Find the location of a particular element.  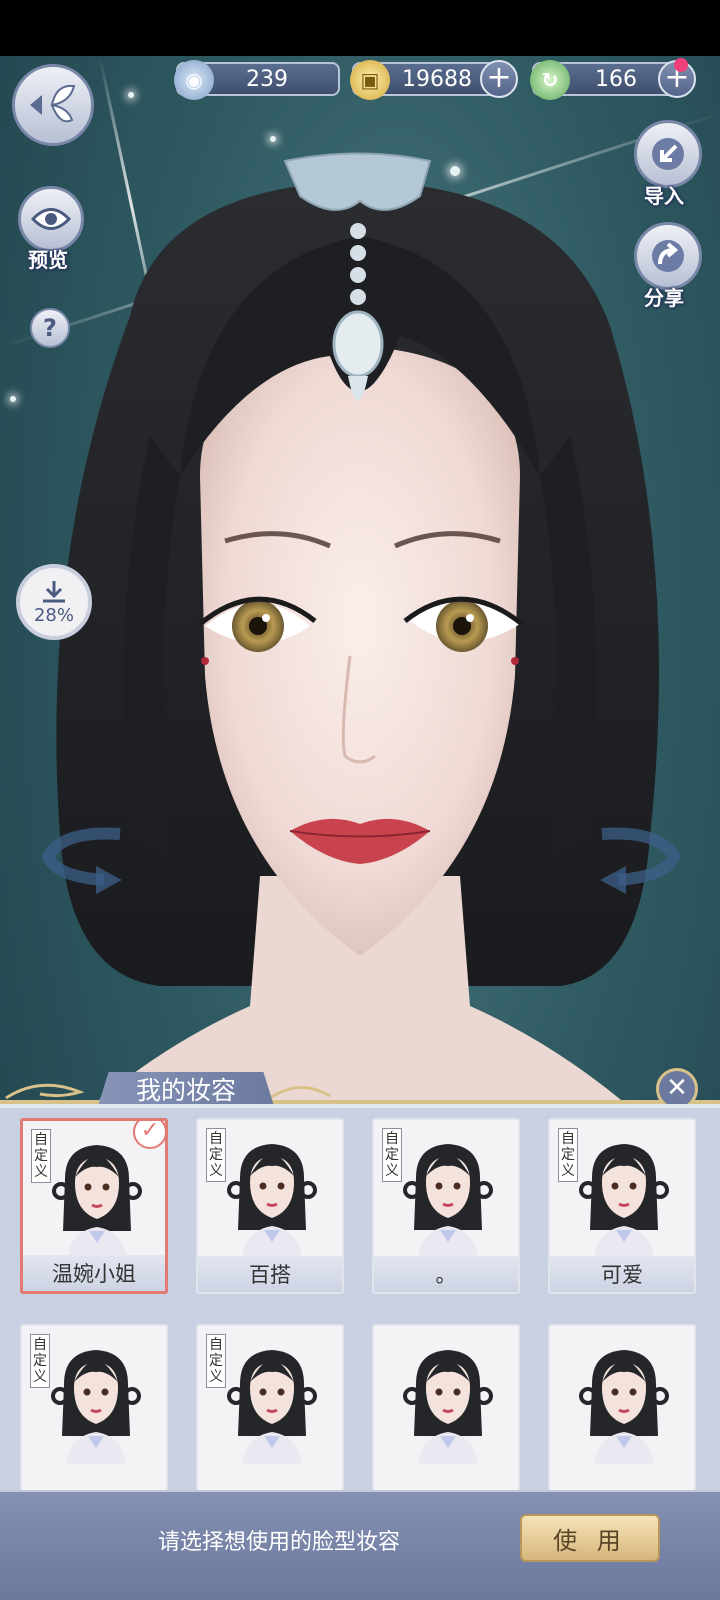

makeup-card: 自定义 。 is located at coordinates (446, 1206).